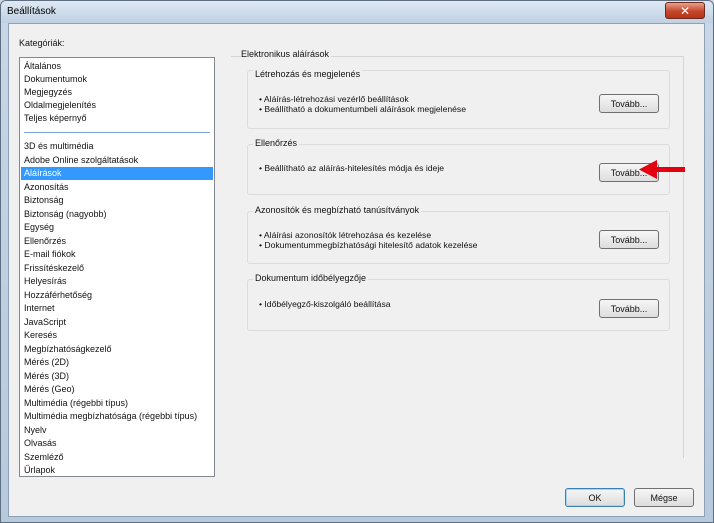 This screenshot has height=523, width=714. I want to click on category-item: Megbízhatóságkezelő, so click(117, 349).